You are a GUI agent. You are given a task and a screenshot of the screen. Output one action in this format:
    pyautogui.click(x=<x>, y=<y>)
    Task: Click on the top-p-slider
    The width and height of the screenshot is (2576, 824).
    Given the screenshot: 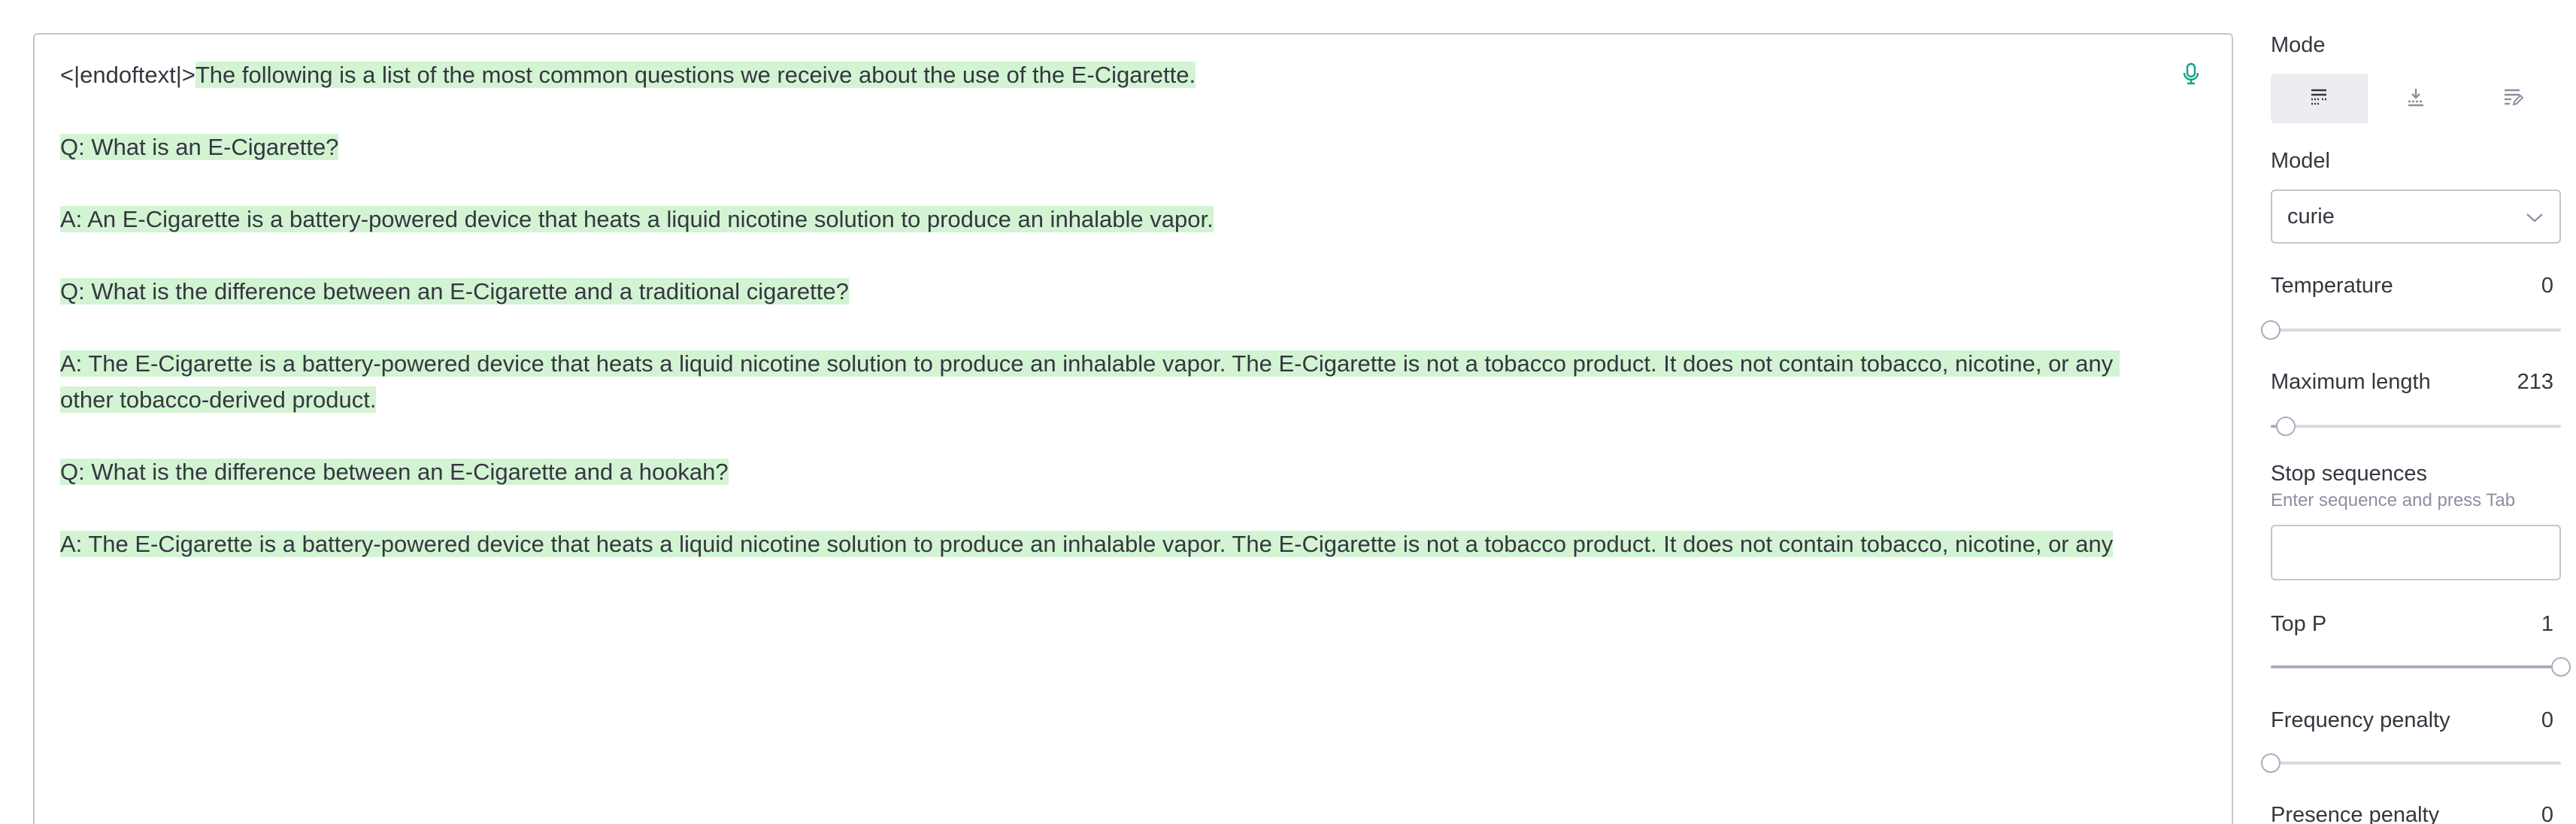 What is the action you would take?
    pyautogui.click(x=2421, y=667)
    